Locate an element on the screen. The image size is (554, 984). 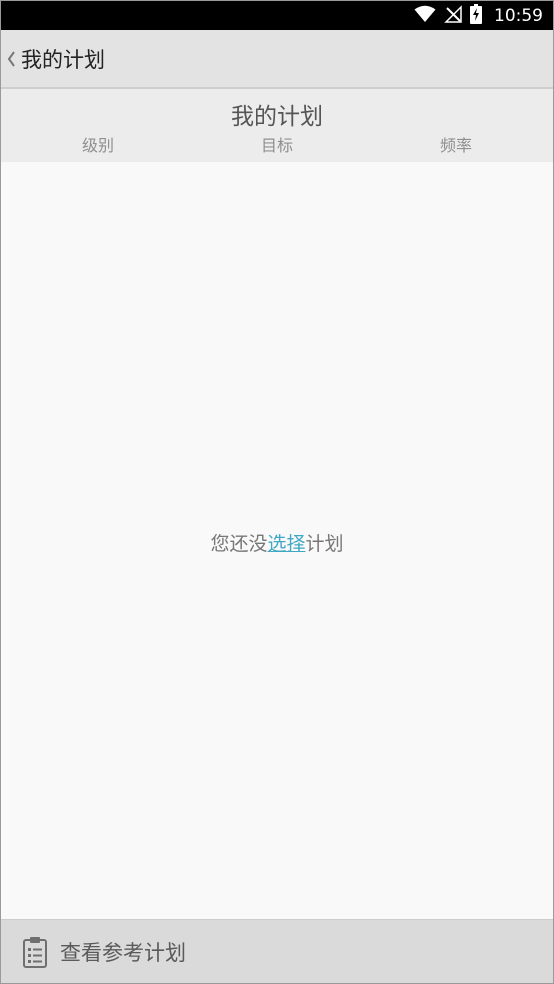
app-bar: 我的计划 is located at coordinates (277, 59).